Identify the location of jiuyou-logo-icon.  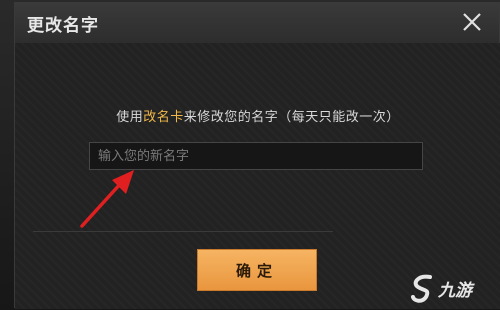
(421, 288).